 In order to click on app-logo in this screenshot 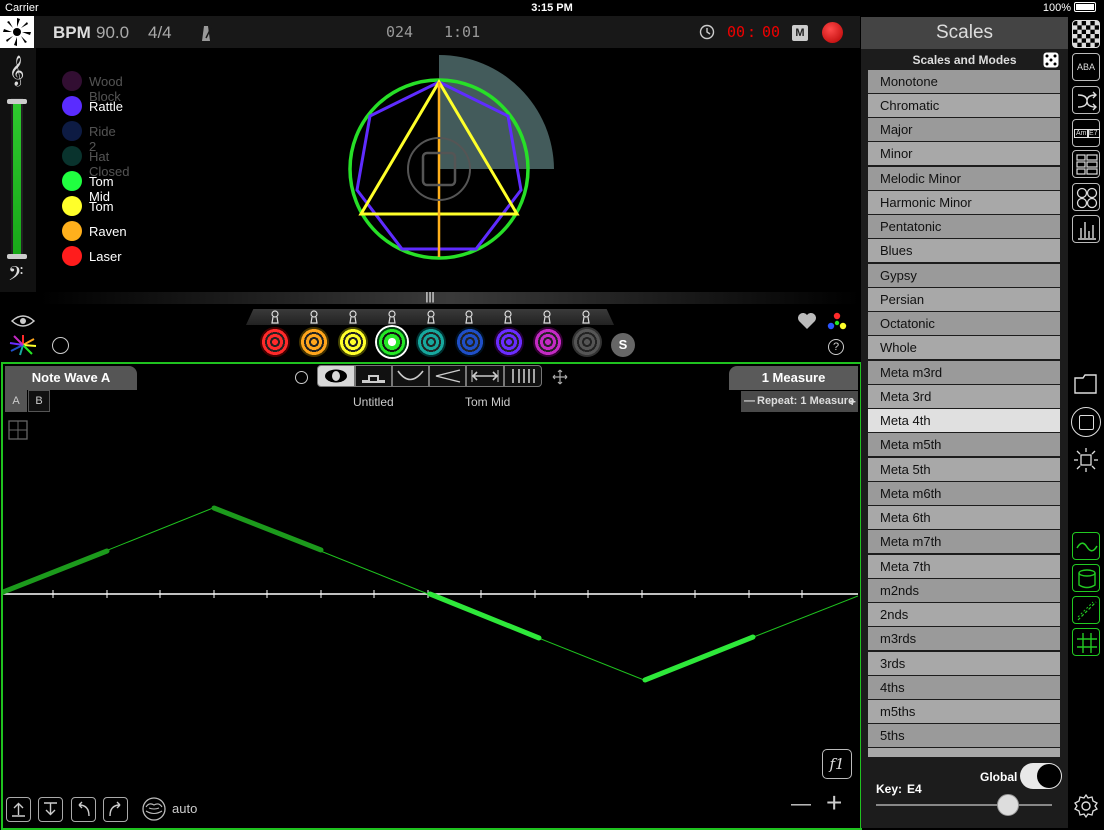, I will do `click(17, 32)`.